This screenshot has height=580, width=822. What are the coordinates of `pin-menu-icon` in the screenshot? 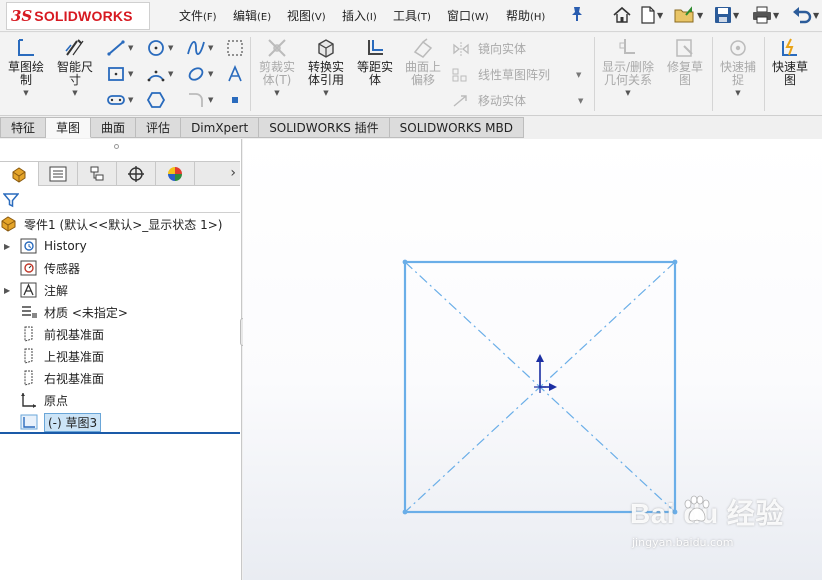 It's located at (577, 16).